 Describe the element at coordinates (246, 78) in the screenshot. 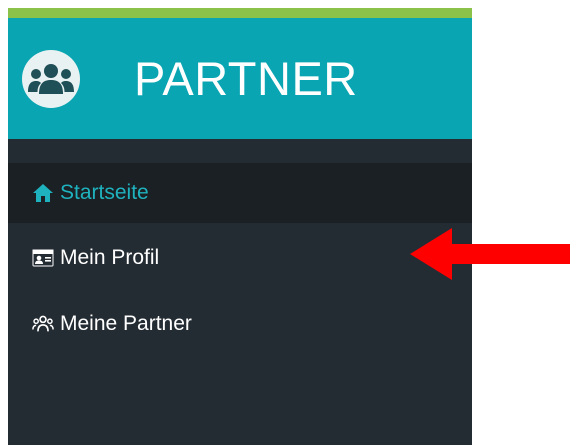

I see `brand-title: PARTNER` at that location.